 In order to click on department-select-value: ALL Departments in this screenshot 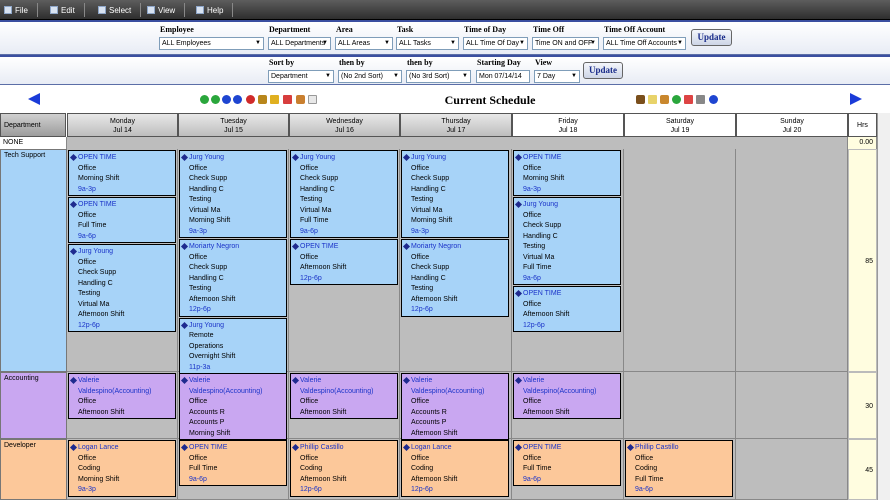, I will do `click(298, 43)`.